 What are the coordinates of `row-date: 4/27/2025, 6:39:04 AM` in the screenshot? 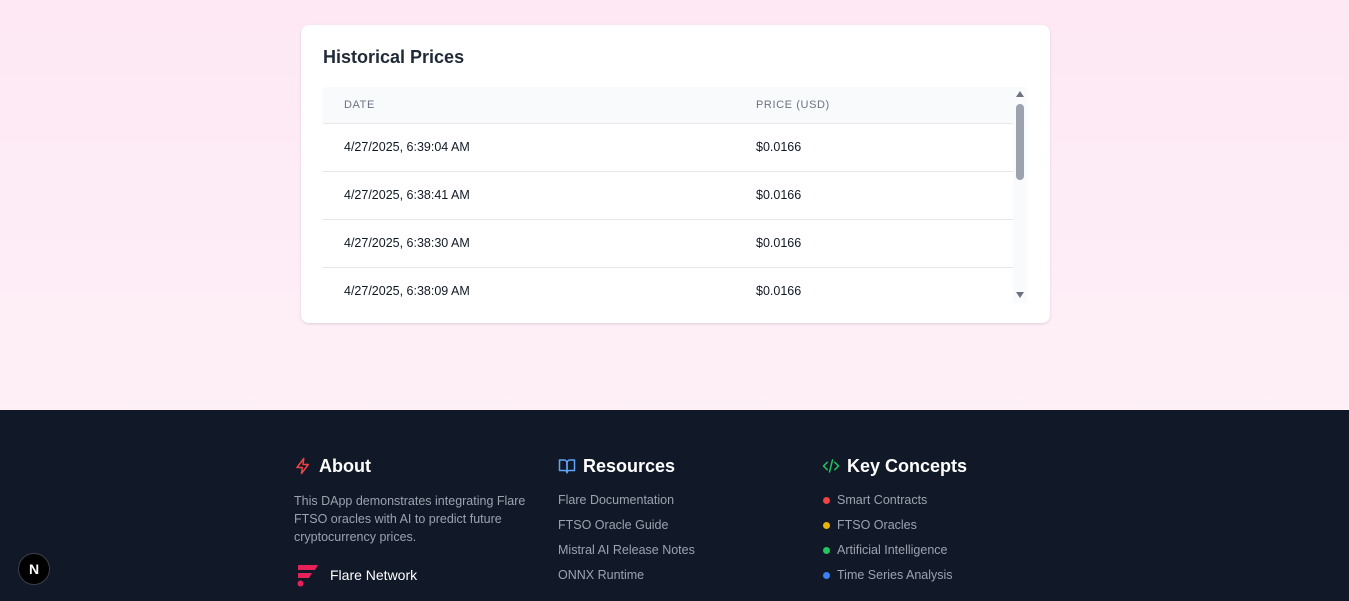 It's located at (529, 147).